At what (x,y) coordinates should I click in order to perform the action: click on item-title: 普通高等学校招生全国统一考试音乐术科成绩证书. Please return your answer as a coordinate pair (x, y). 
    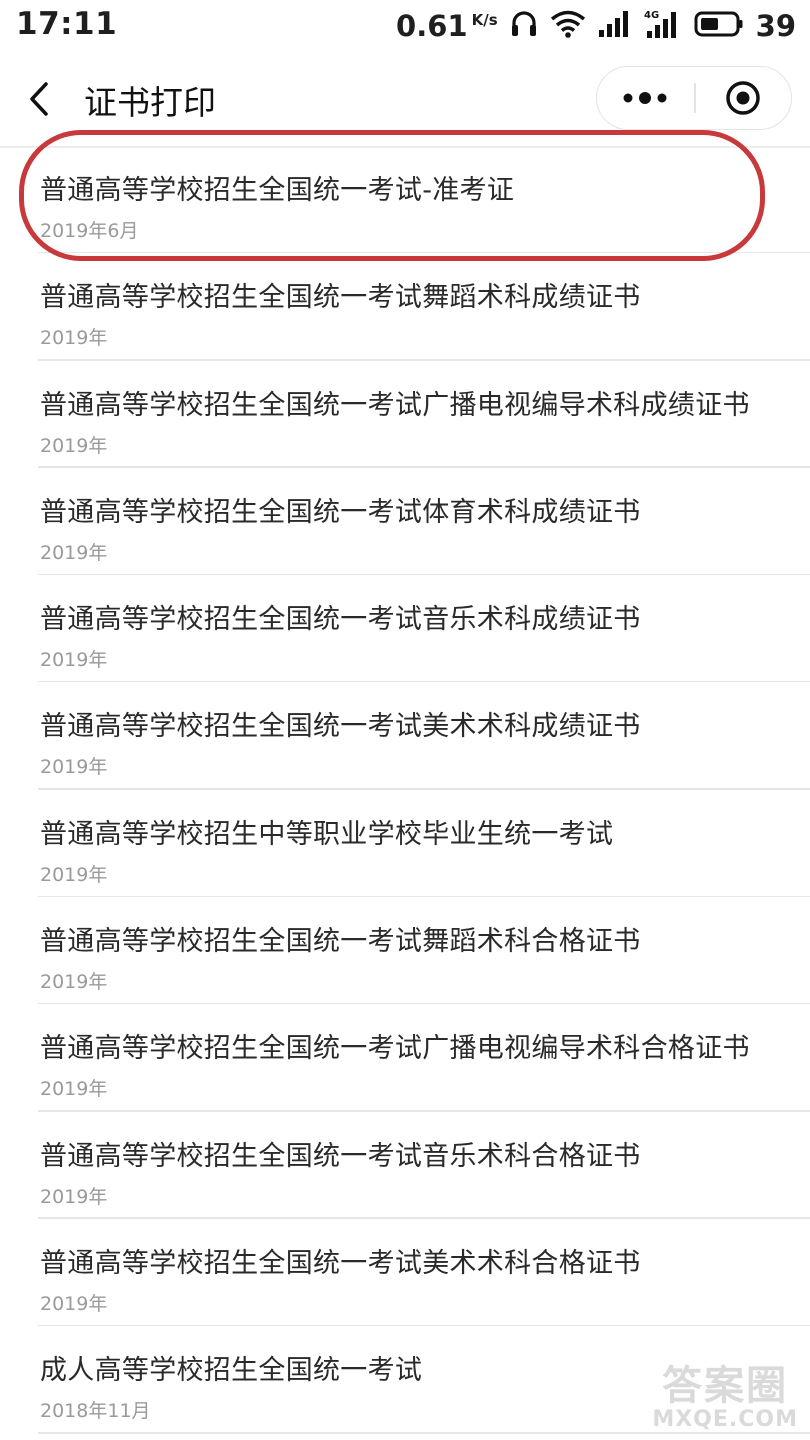
    Looking at the image, I should click on (340, 620).